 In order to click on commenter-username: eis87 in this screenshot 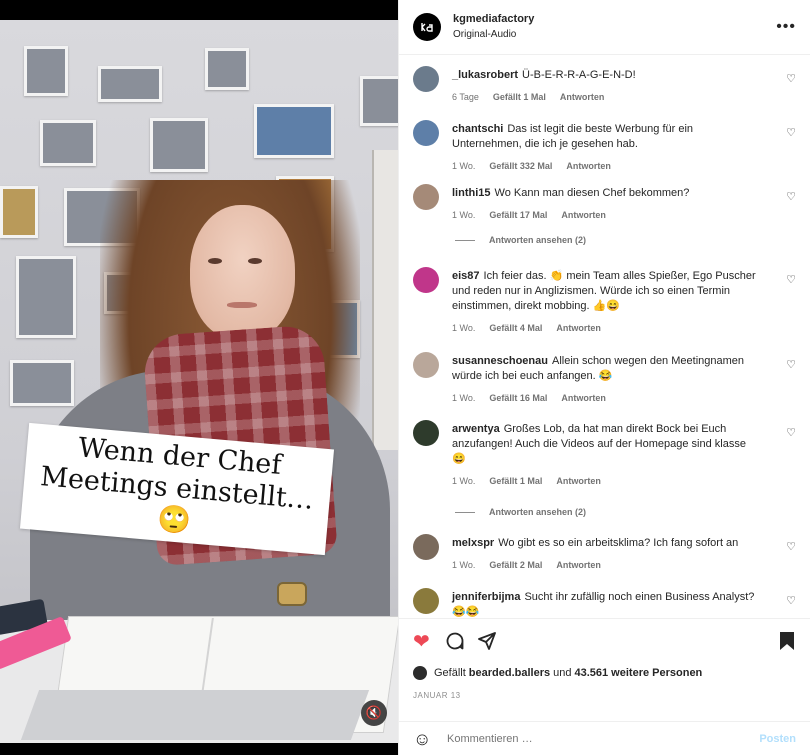, I will do `click(466, 276)`.